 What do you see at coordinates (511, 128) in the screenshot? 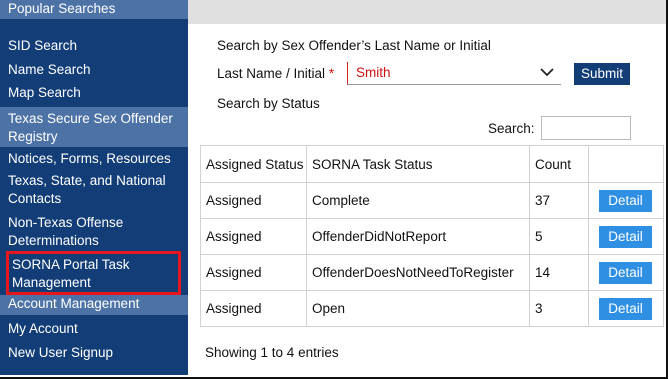
I see `table-search-label: Search:` at bounding box center [511, 128].